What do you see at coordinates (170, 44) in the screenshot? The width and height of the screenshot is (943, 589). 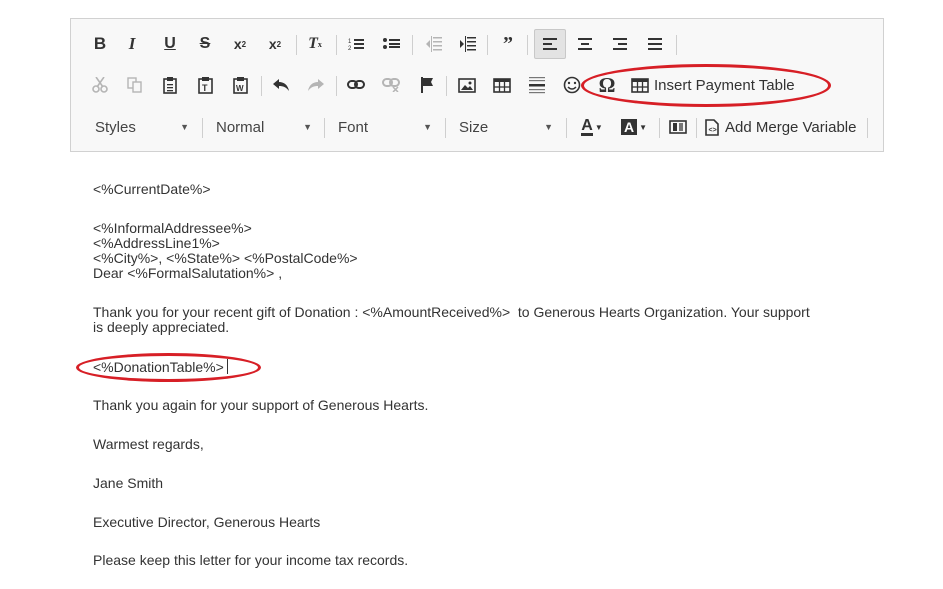 I see `underline-icon: U` at bounding box center [170, 44].